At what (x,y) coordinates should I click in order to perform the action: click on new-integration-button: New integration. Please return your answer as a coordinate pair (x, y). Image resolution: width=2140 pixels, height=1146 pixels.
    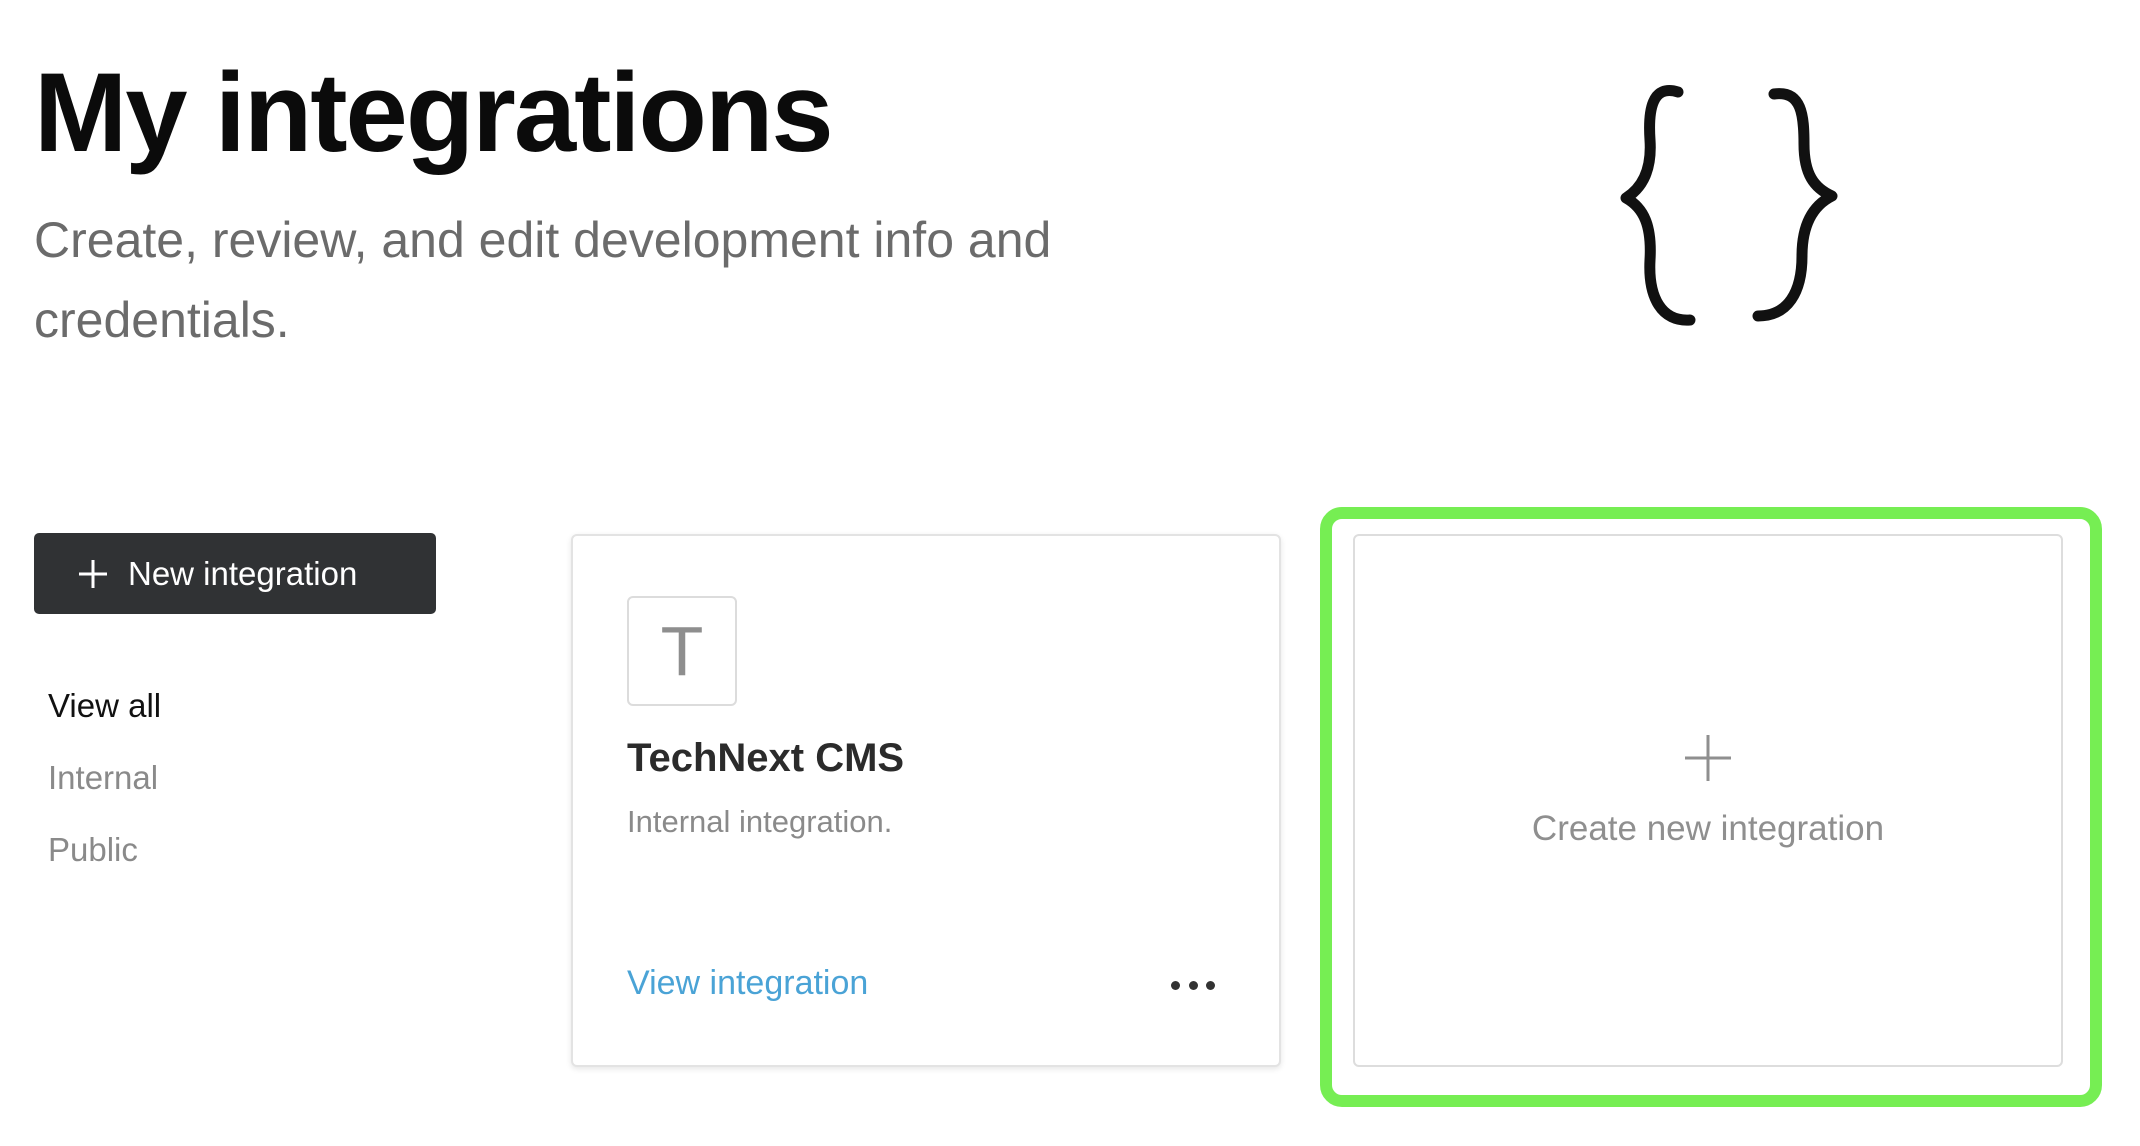
    Looking at the image, I should click on (235, 573).